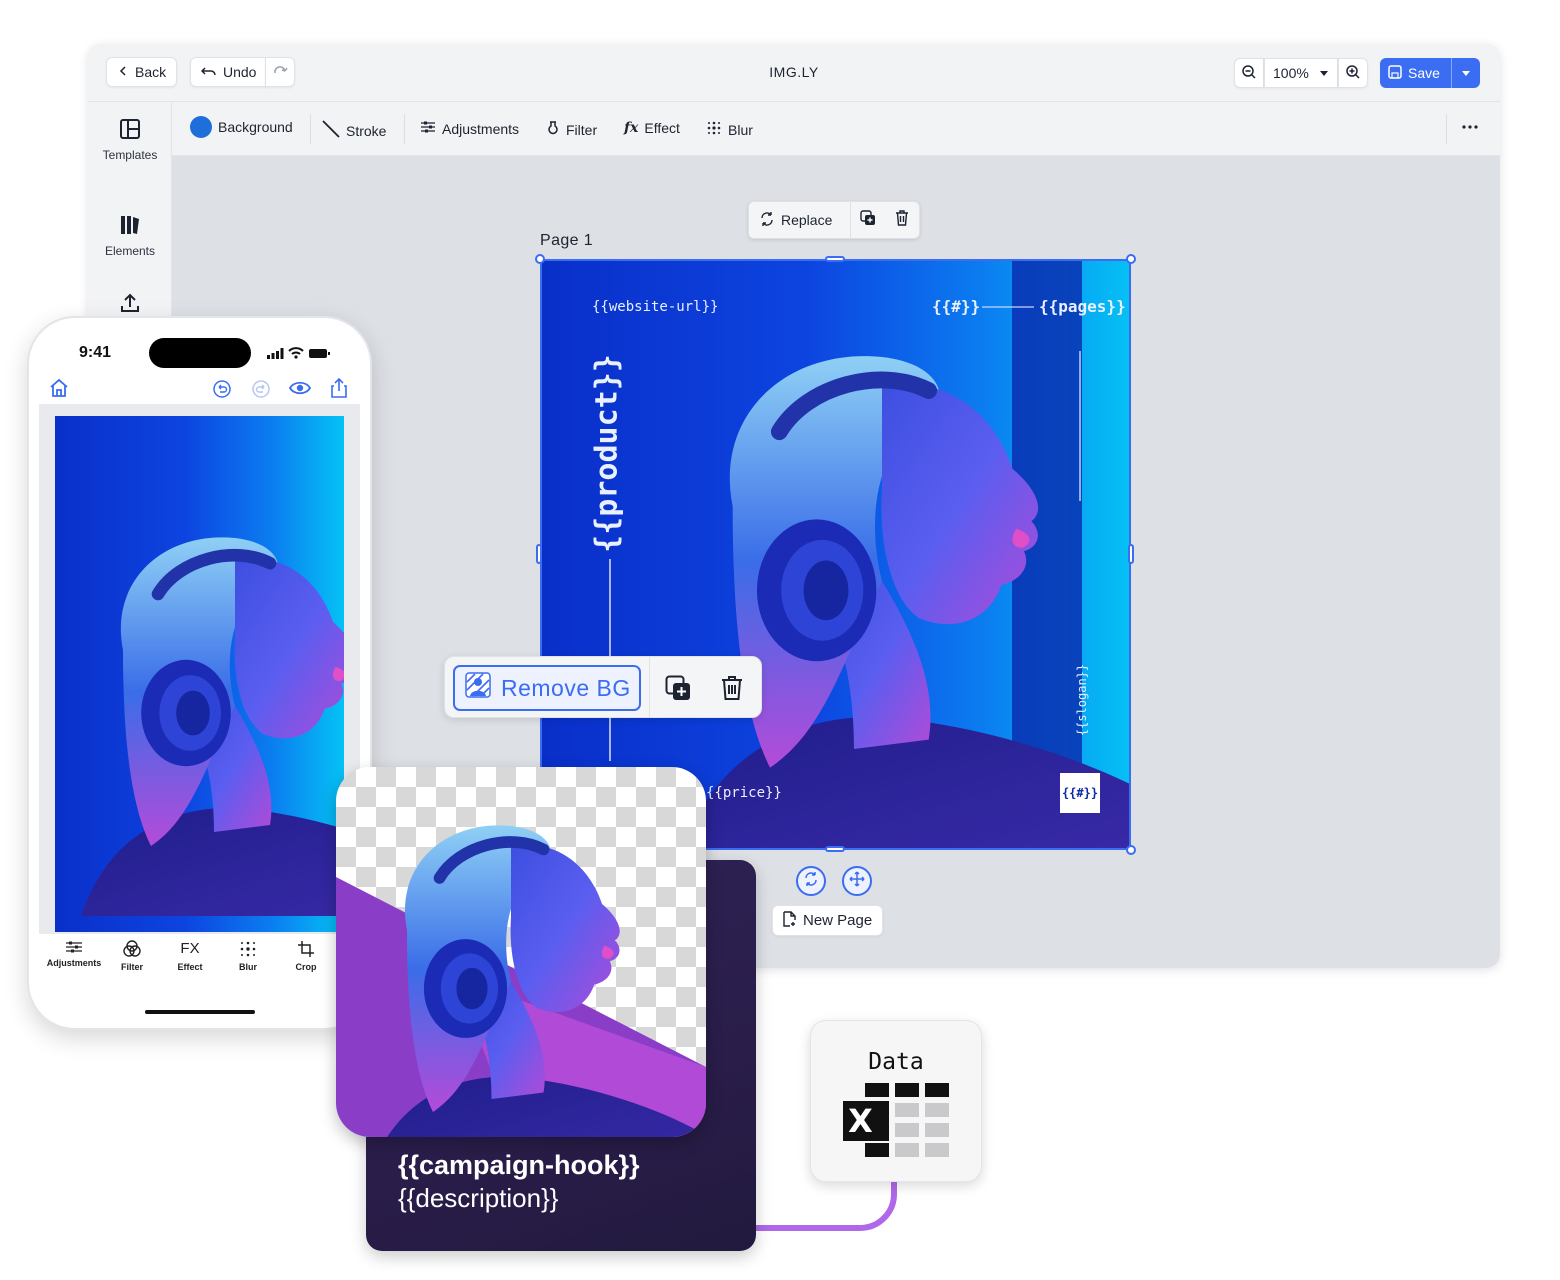 The image size is (1560, 1280). I want to click on popover-divider, so click(649, 687).